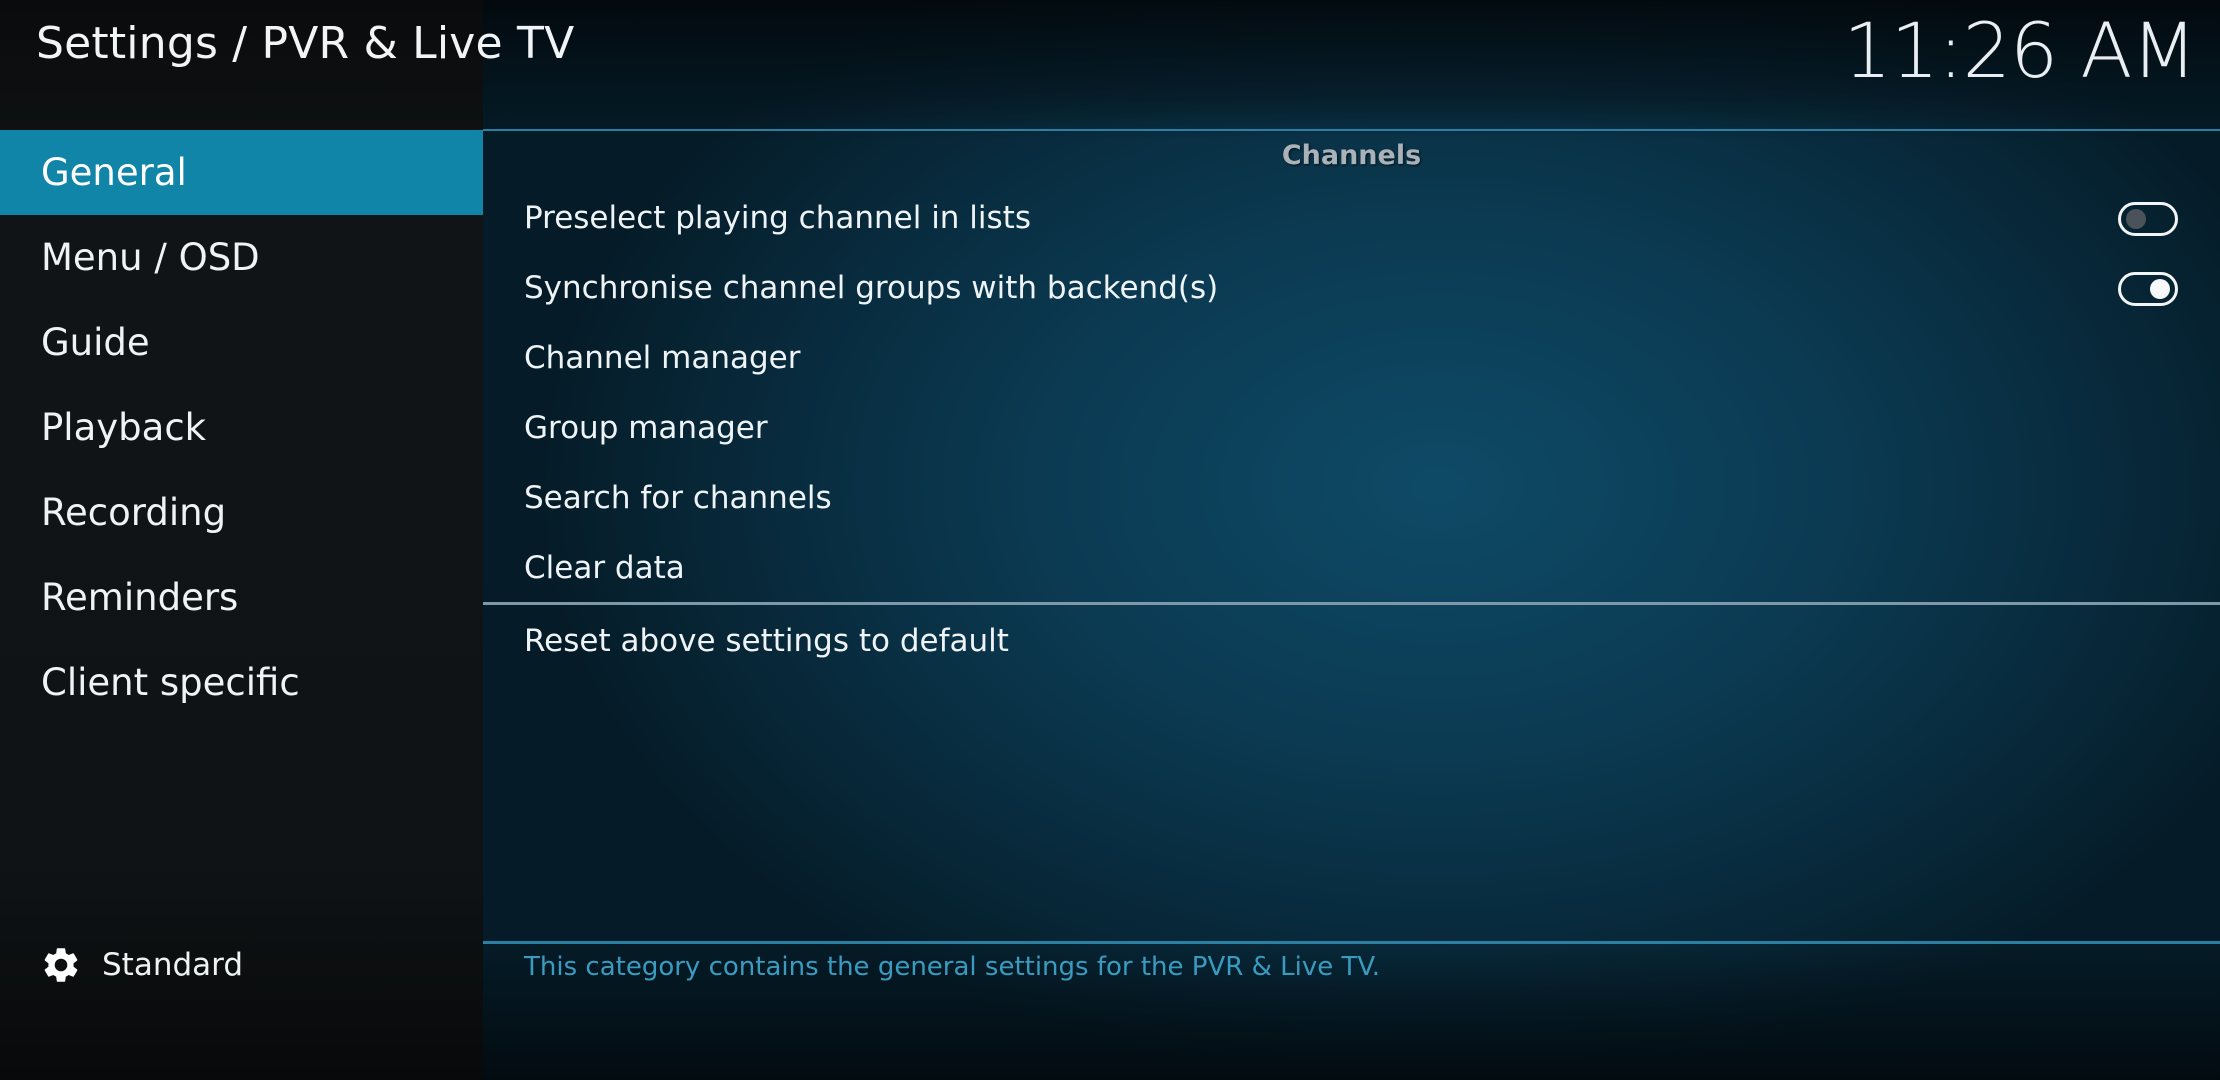 This screenshot has height=1080, width=2220. I want to click on sidebar-item-recording: Recording, so click(241, 512).